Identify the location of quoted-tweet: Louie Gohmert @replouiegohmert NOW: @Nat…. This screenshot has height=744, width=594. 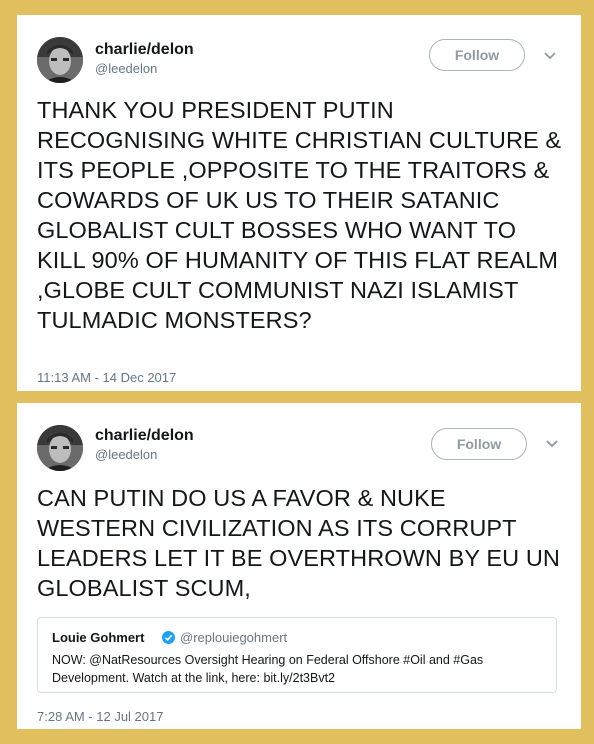
(297, 655).